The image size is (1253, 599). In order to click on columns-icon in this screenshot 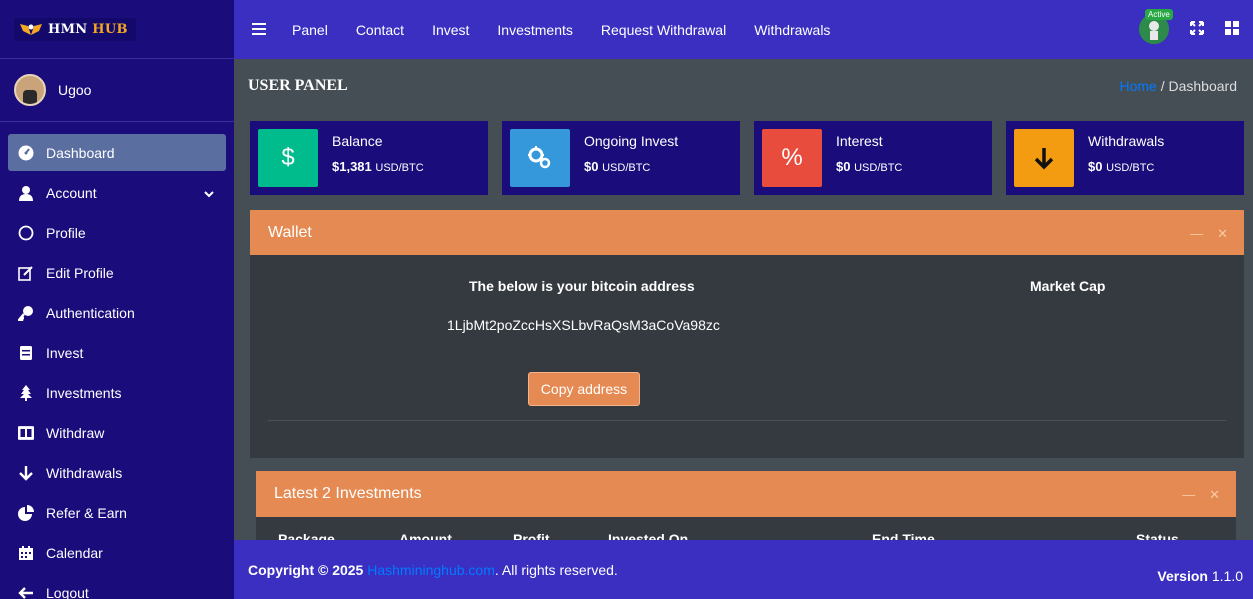, I will do `click(26, 433)`.